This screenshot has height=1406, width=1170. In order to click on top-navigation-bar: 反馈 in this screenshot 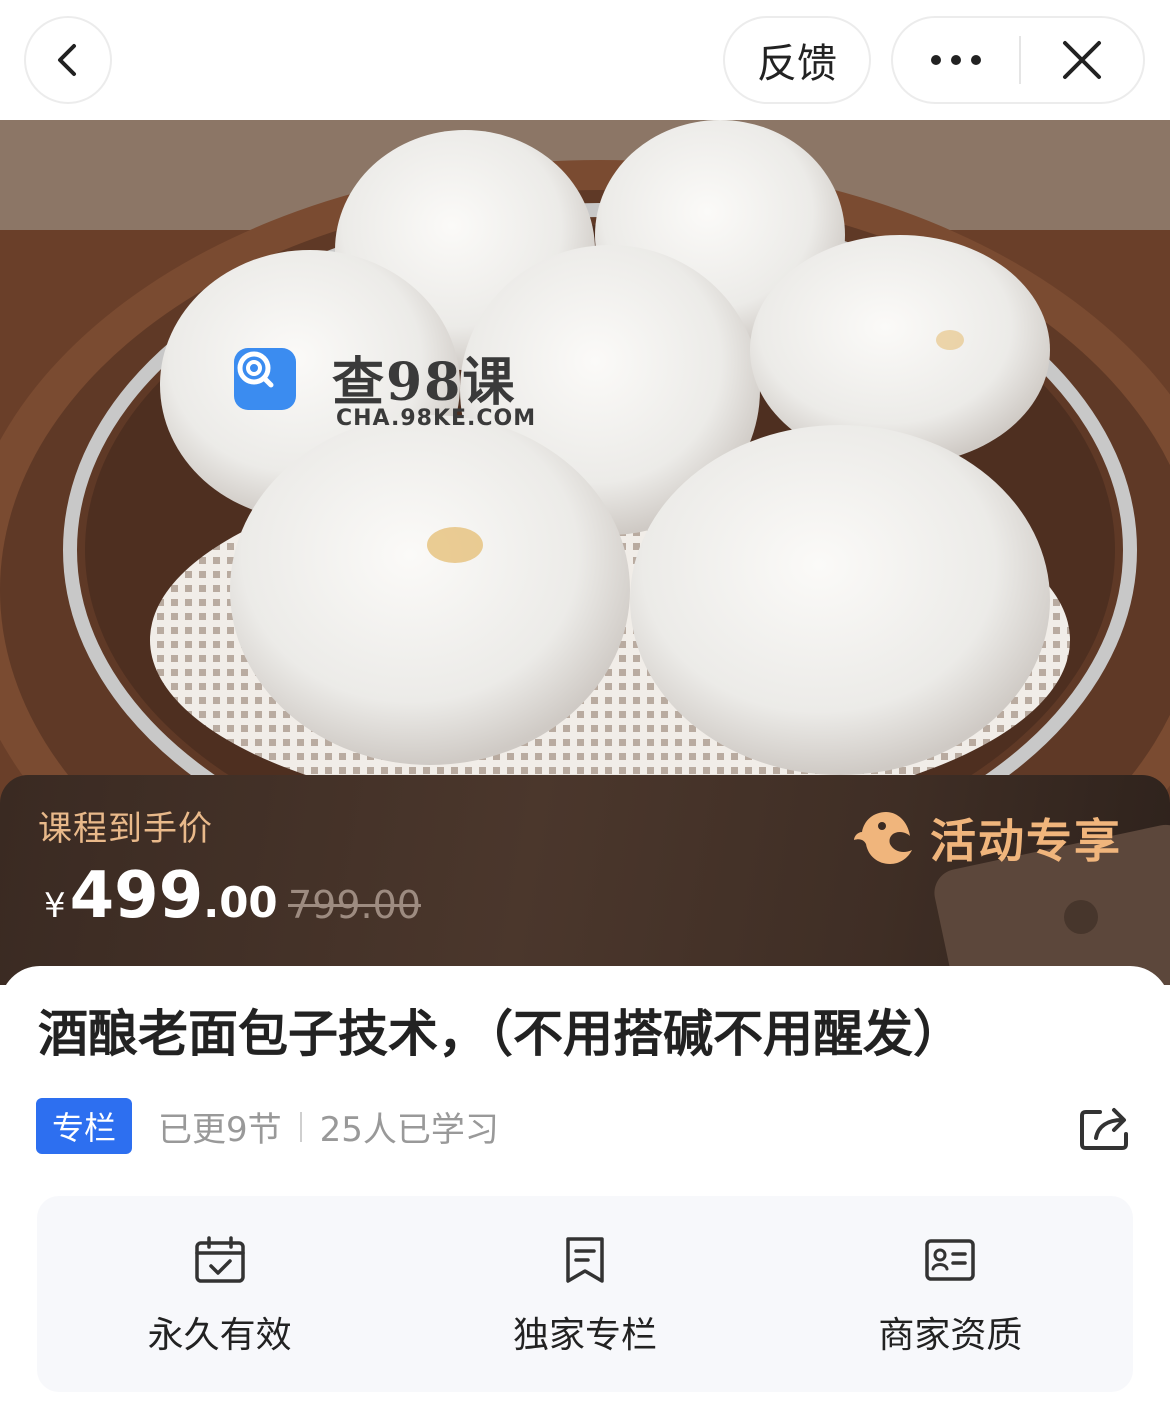, I will do `click(585, 60)`.